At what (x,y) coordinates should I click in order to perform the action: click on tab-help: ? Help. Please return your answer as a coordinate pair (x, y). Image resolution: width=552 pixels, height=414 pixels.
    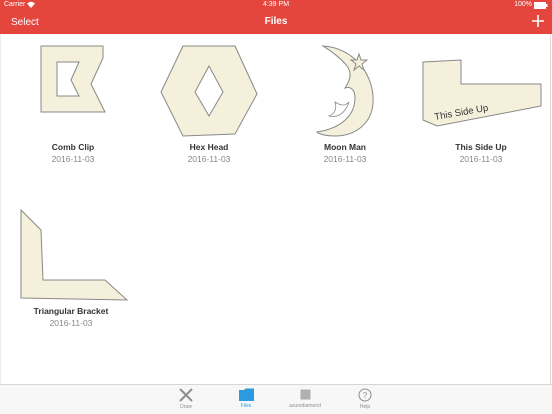
    Looking at the image, I should click on (365, 399).